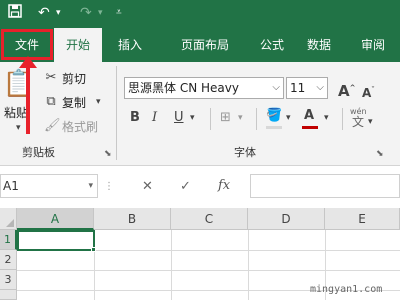 This screenshot has width=400, height=300. Describe the element at coordinates (370, 122) in the screenshot. I see `phonetic-dropdown-icon: ▾` at that location.